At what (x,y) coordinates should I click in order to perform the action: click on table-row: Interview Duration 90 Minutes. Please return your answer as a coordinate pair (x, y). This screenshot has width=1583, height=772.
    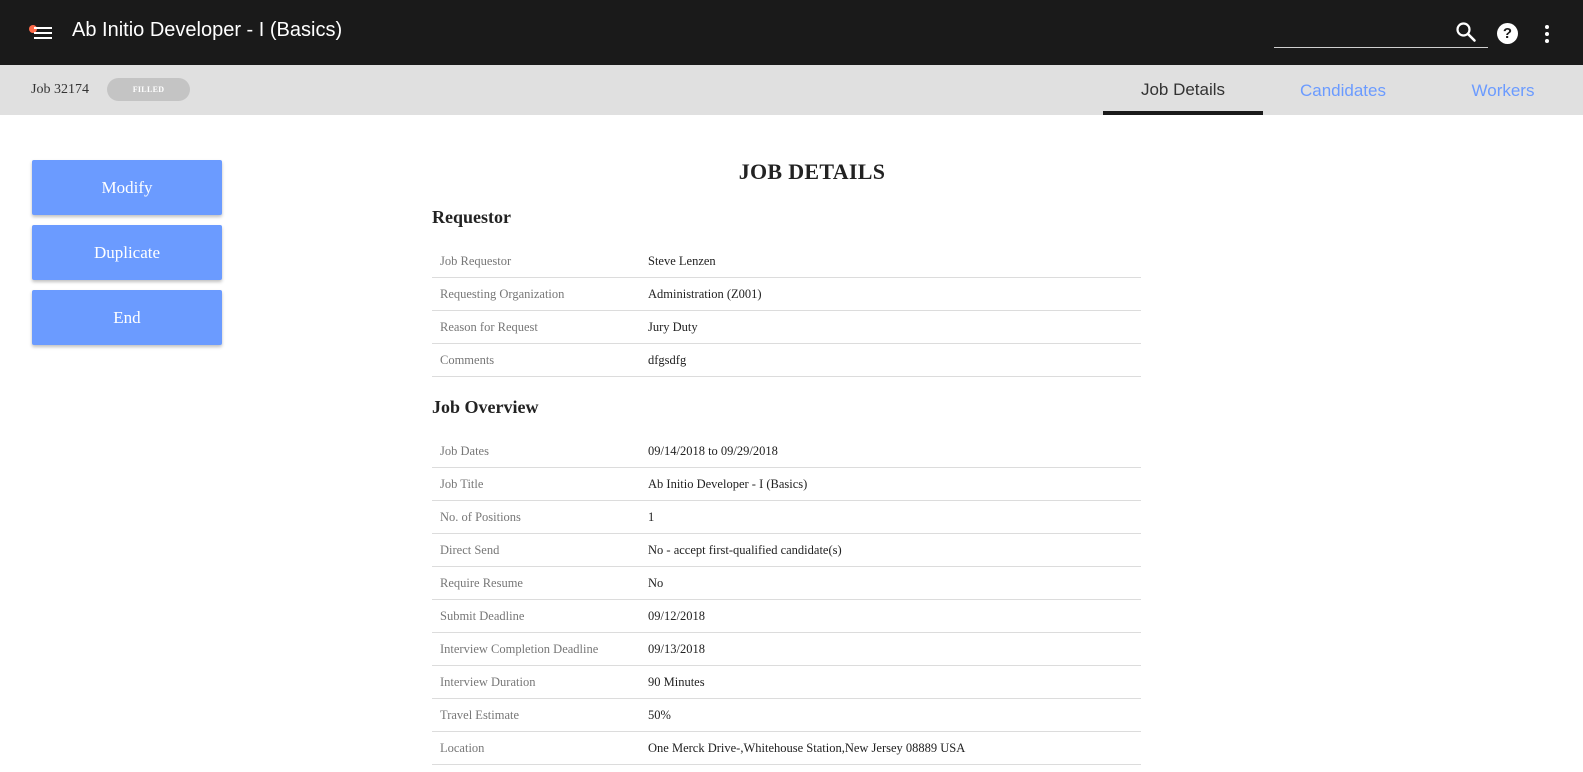
    Looking at the image, I should click on (786, 682).